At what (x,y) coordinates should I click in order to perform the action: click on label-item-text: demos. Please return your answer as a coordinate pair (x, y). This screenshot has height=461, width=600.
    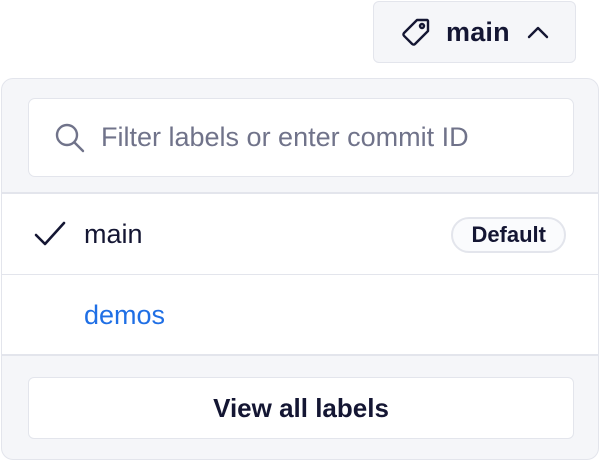
    Looking at the image, I should click on (125, 314).